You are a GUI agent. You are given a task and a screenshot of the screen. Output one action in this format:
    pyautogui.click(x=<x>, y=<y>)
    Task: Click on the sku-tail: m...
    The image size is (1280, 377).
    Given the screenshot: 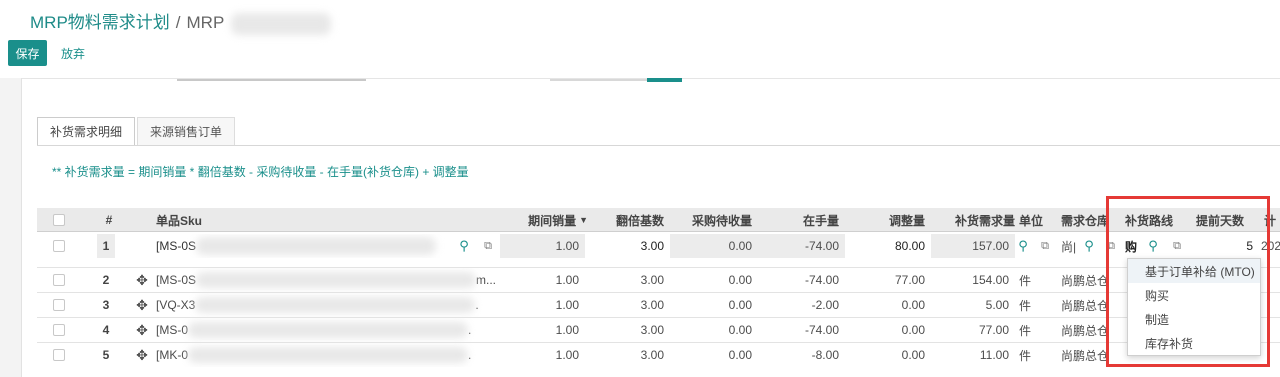 What is the action you would take?
    pyautogui.click(x=486, y=280)
    